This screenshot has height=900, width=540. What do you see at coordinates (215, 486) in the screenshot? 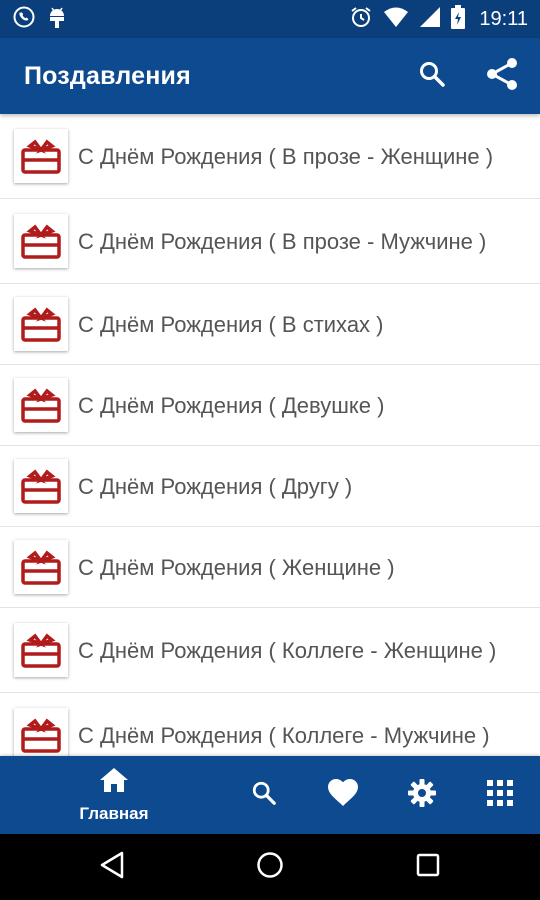
I see `list-item-label: С Днём Рождения ( Другу )` at bounding box center [215, 486].